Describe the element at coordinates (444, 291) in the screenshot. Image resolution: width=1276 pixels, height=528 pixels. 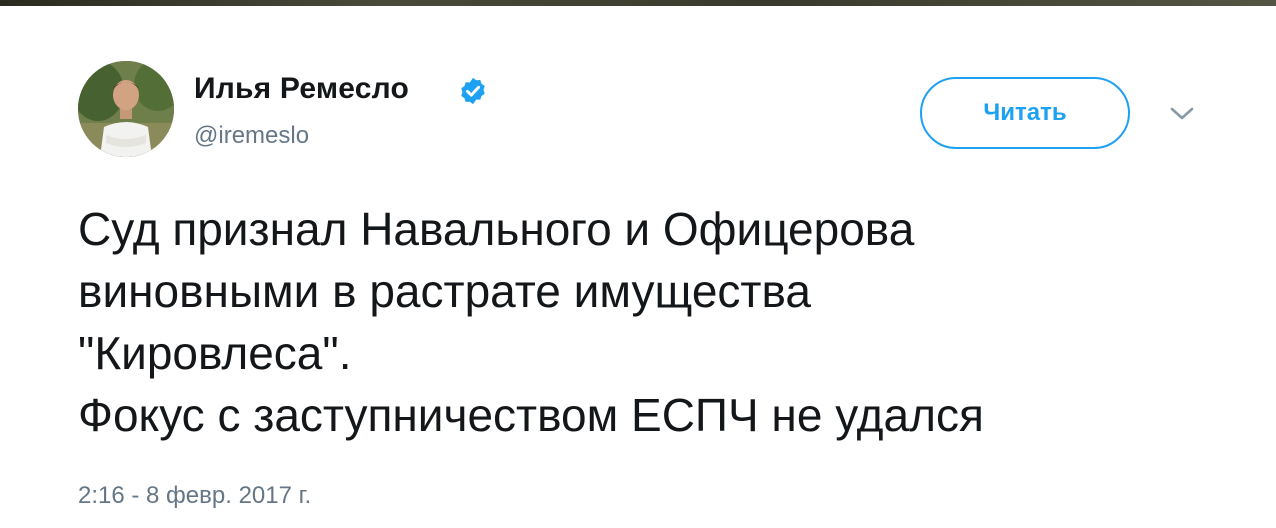
I see `tweet-text-line: виновными в растрате имущества` at that location.